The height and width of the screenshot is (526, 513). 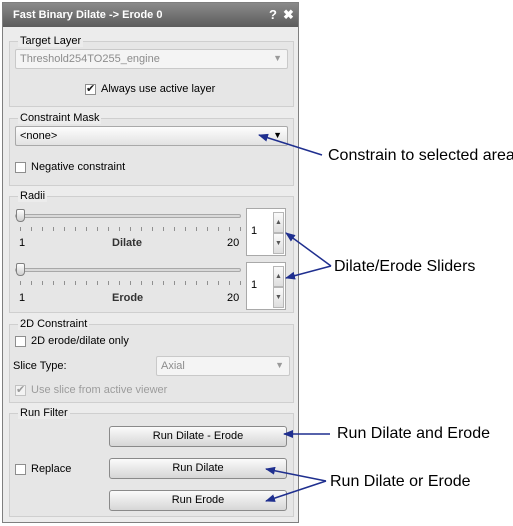 What do you see at coordinates (413, 433) in the screenshot?
I see `annotation-run-both: Run Dilate and Erode` at bounding box center [413, 433].